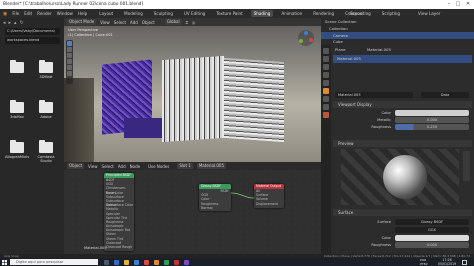 The width and height of the screenshot is (474, 266). What do you see at coordinates (46, 151) in the screenshot?
I see `folder-item: Camtasia Studio` at bounding box center [46, 151].